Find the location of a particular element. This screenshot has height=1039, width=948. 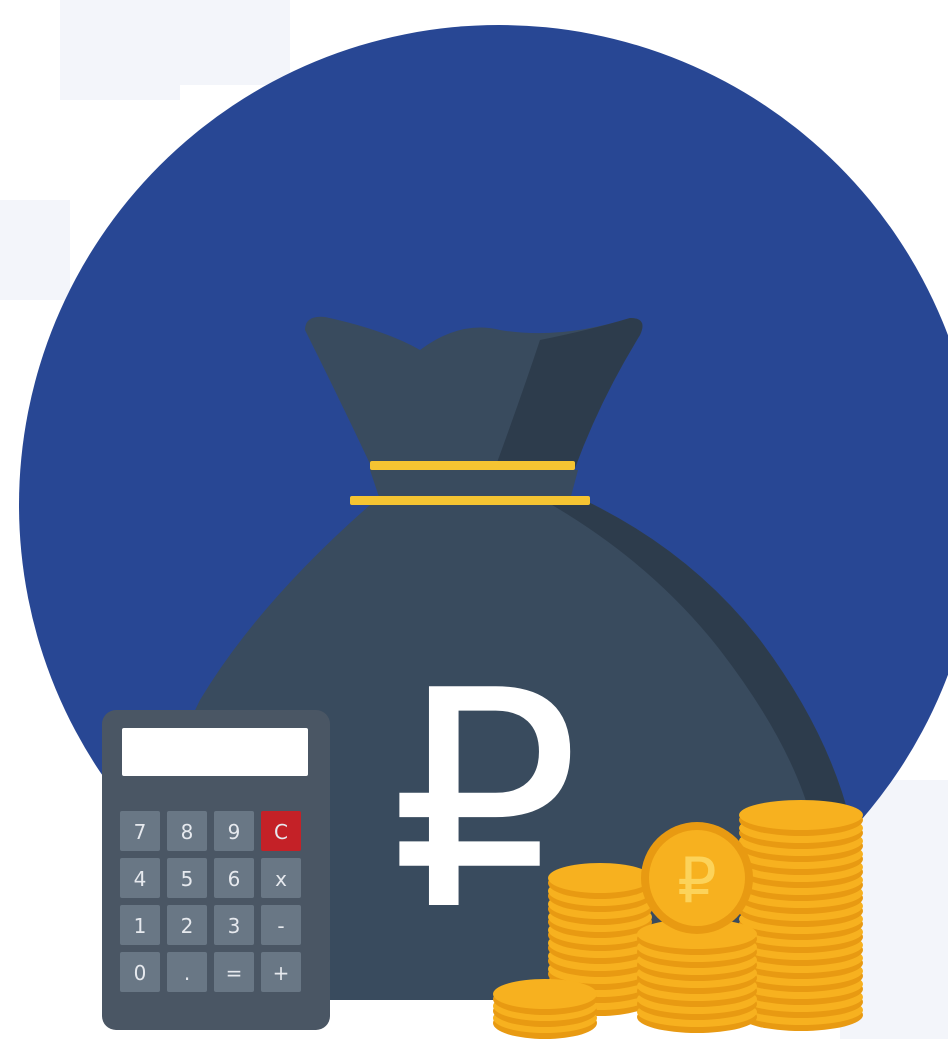

calculator-key: 5 is located at coordinates (187, 878).